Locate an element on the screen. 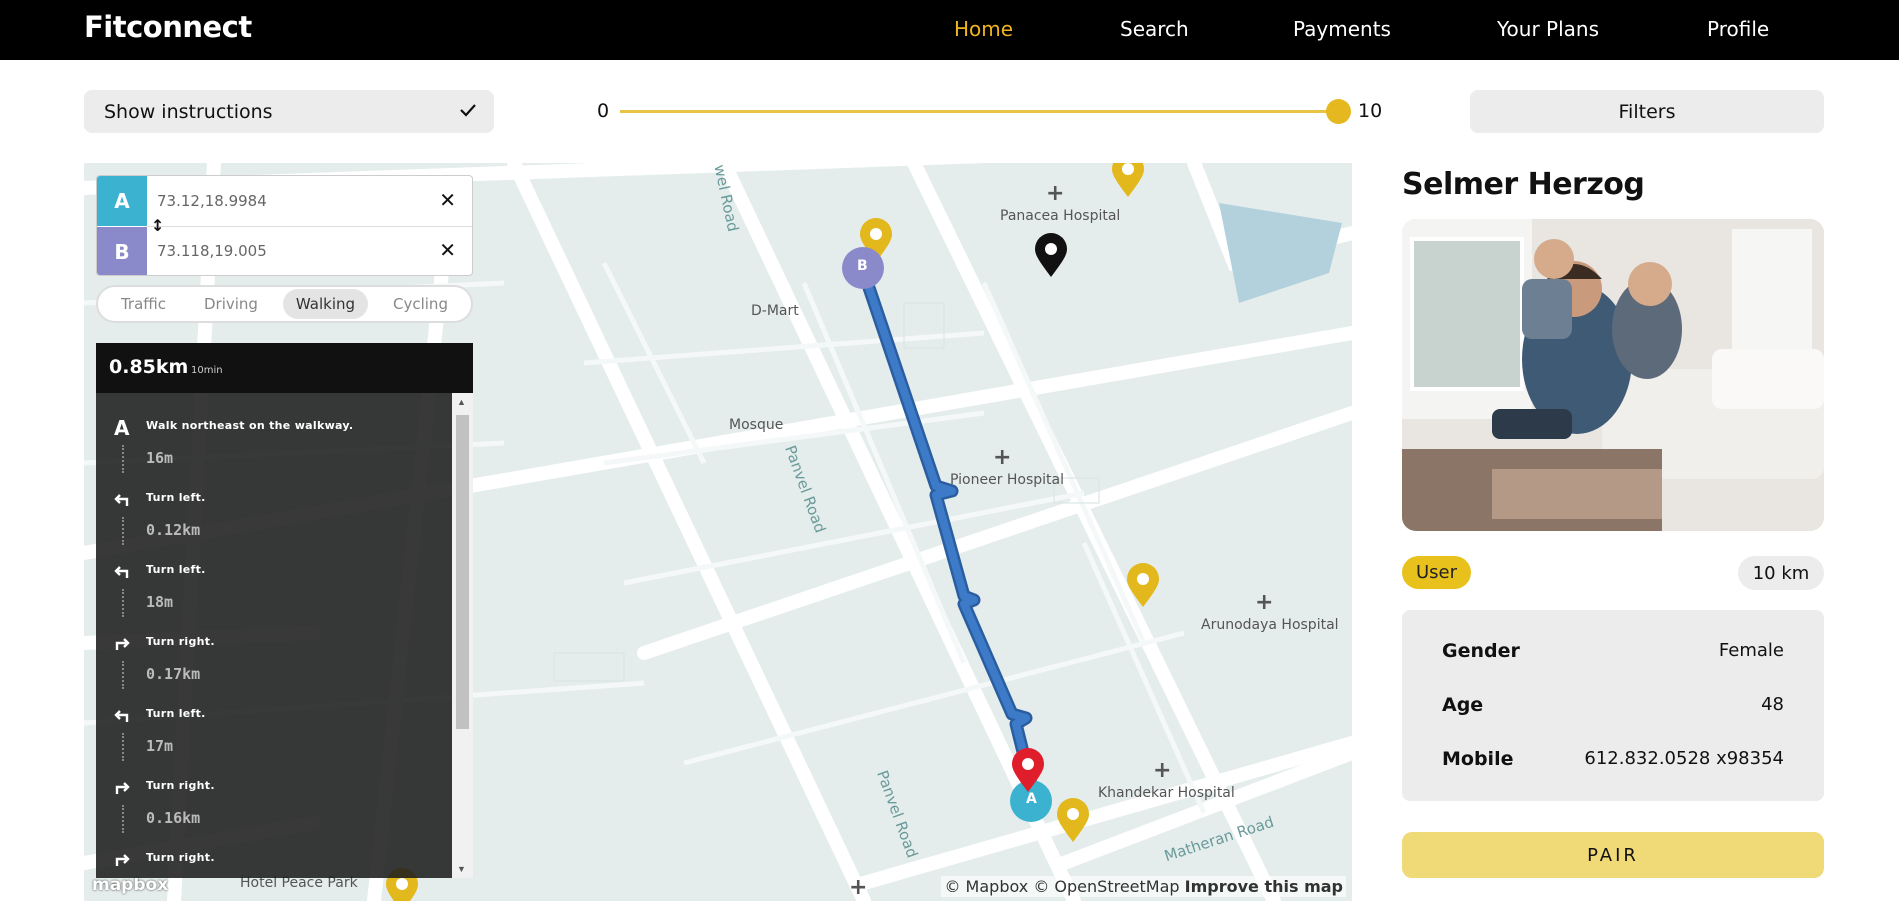  checkmark-icon is located at coordinates (468, 112).